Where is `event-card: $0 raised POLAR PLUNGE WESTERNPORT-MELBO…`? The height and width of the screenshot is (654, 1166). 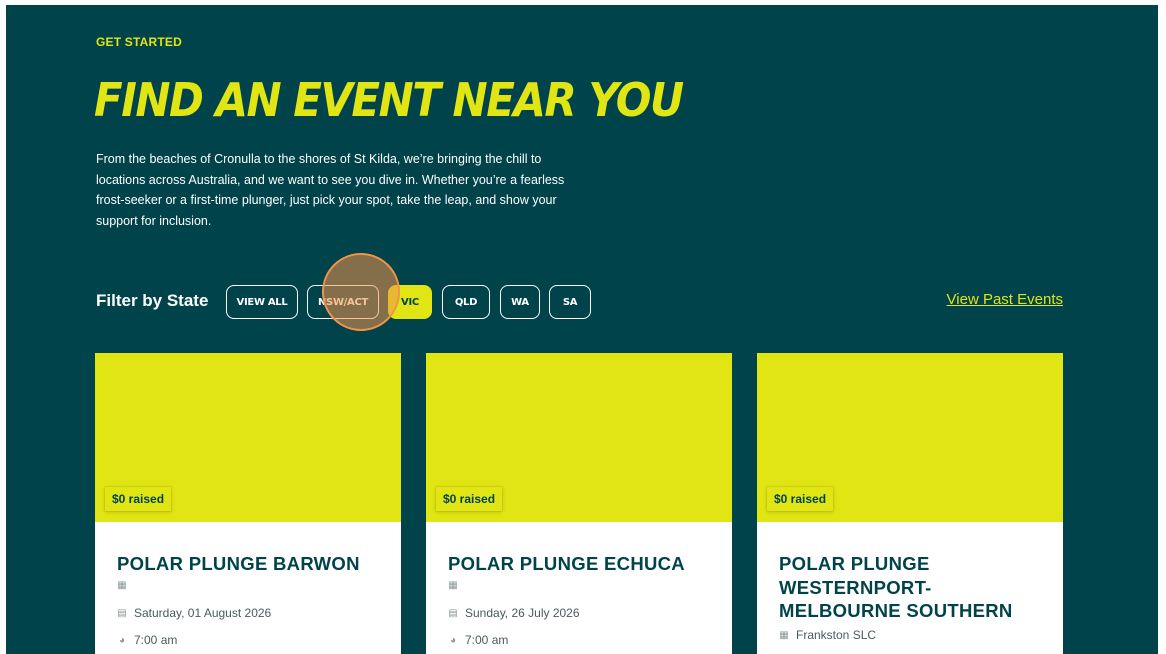
event-card: $0 raised POLAR PLUNGE WESTERNPORT-MELBO… is located at coordinates (910, 503).